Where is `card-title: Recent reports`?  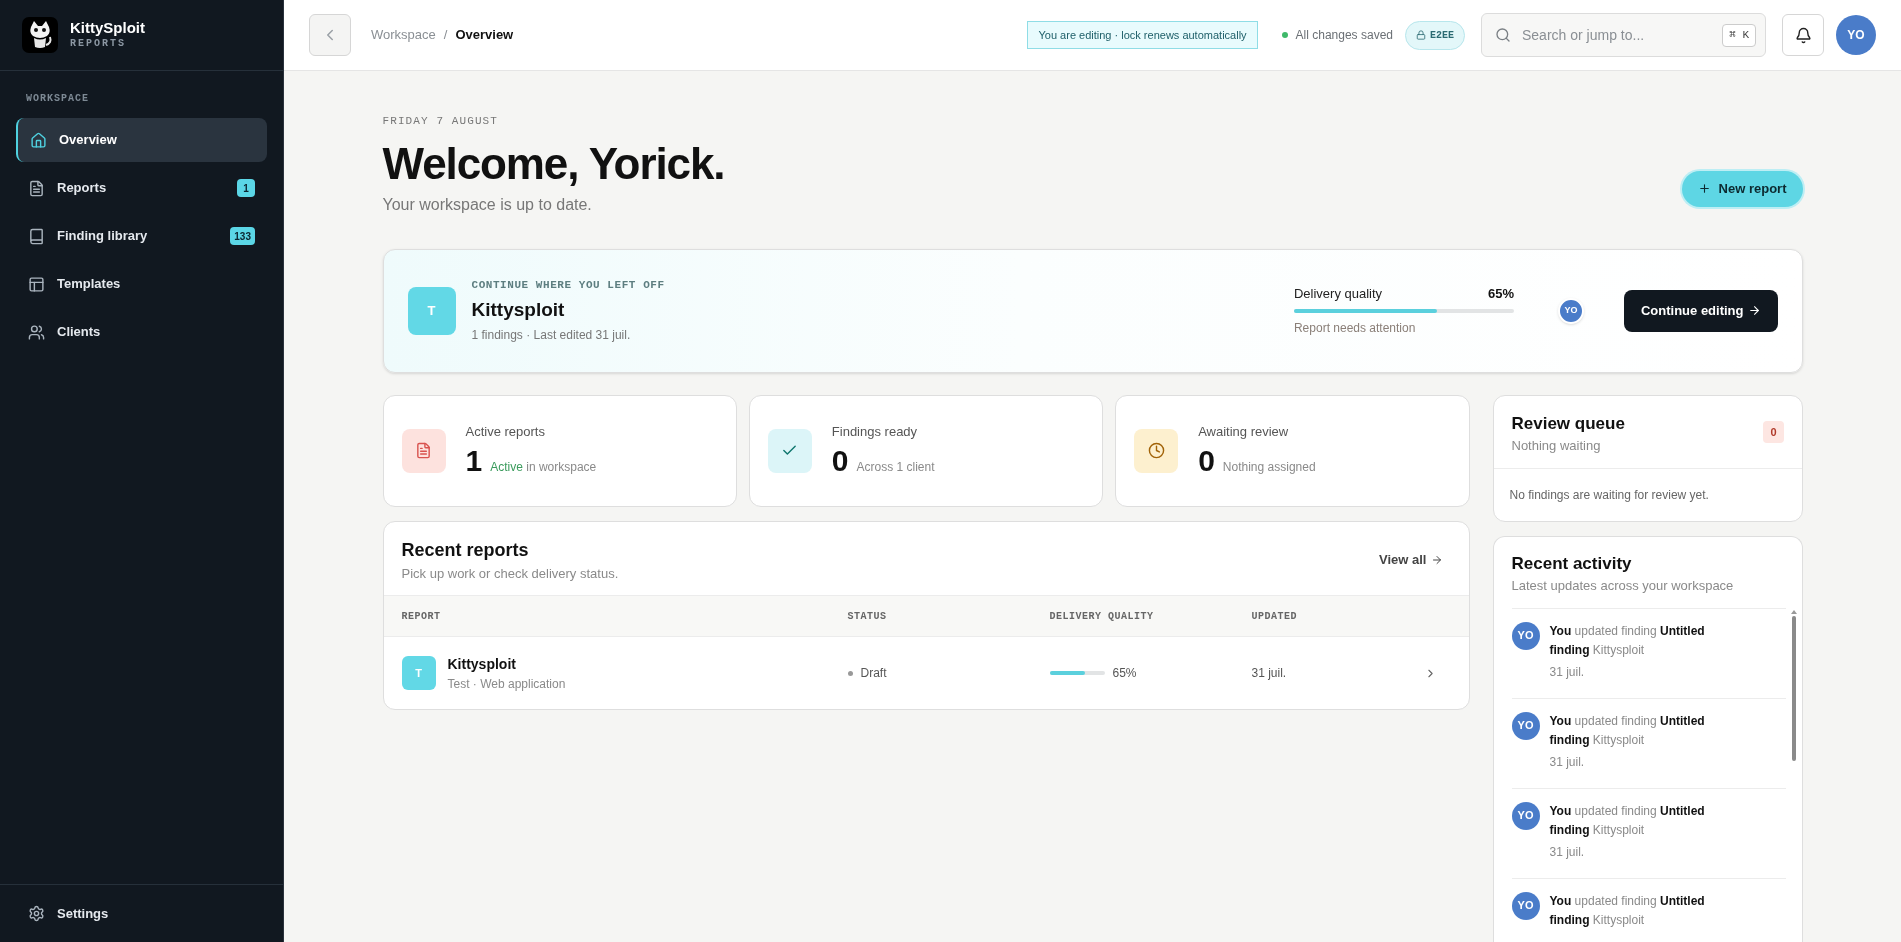
card-title: Recent reports is located at coordinates (465, 550).